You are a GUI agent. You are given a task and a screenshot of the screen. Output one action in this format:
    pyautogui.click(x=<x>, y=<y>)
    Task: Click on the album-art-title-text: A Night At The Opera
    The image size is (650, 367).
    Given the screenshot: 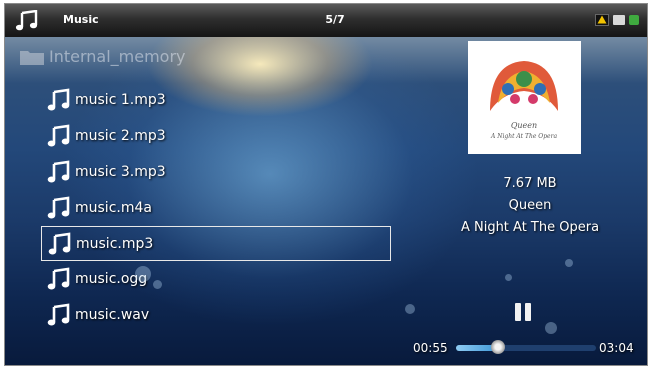 What is the action you would take?
    pyautogui.click(x=523, y=136)
    